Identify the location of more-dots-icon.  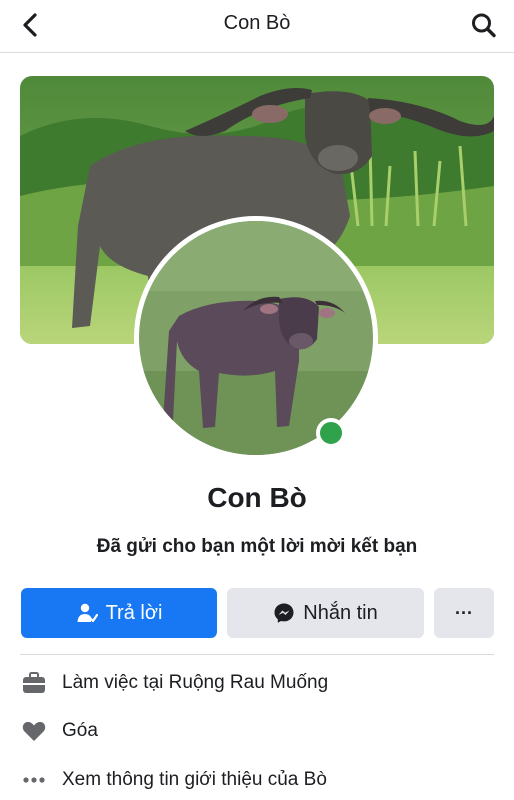
(34, 780).